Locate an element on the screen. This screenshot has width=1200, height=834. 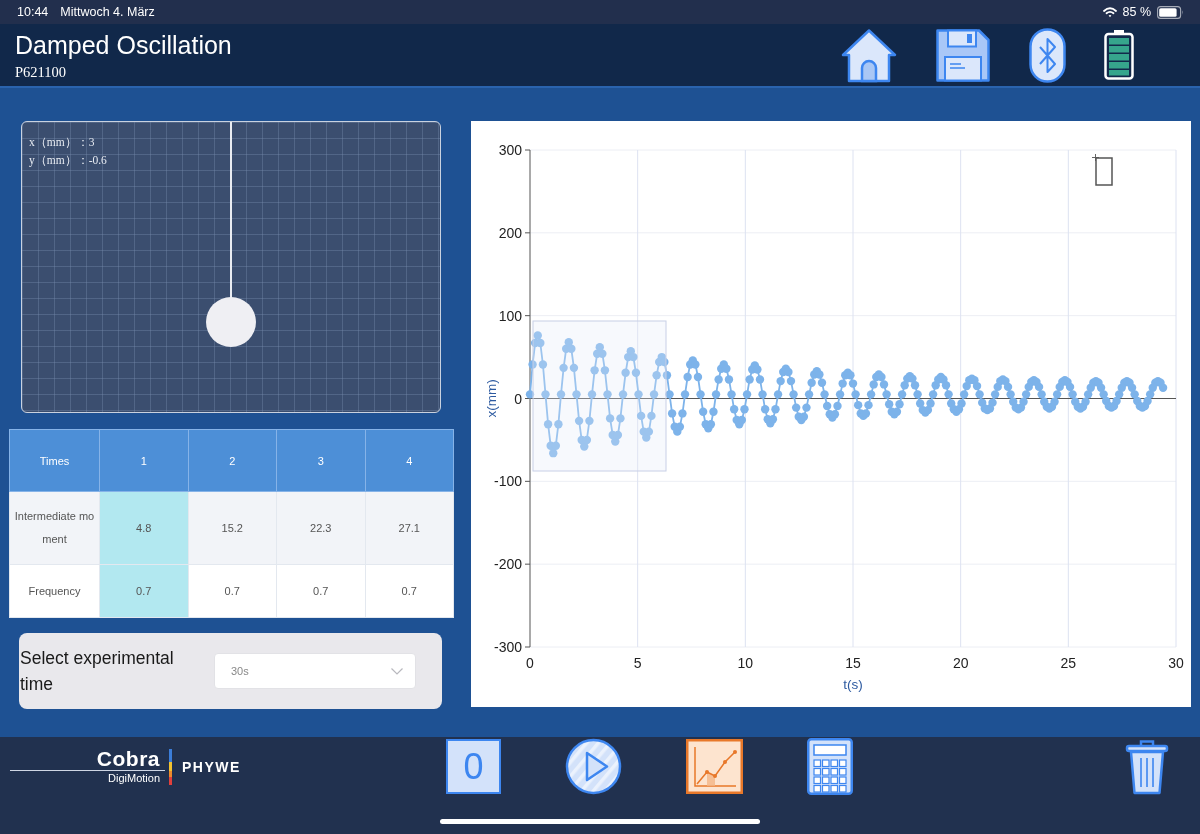
select-label: Select experimental time is located at coordinates (97, 671).